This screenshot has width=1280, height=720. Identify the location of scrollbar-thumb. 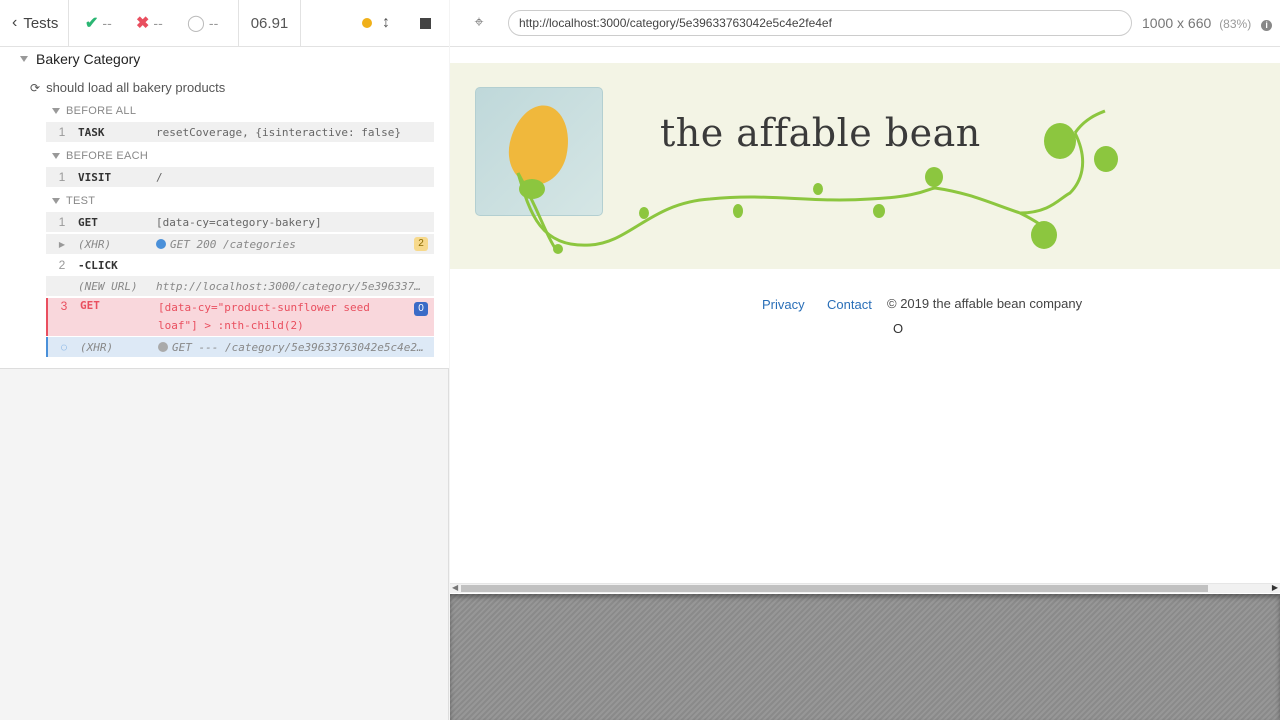
(834, 588).